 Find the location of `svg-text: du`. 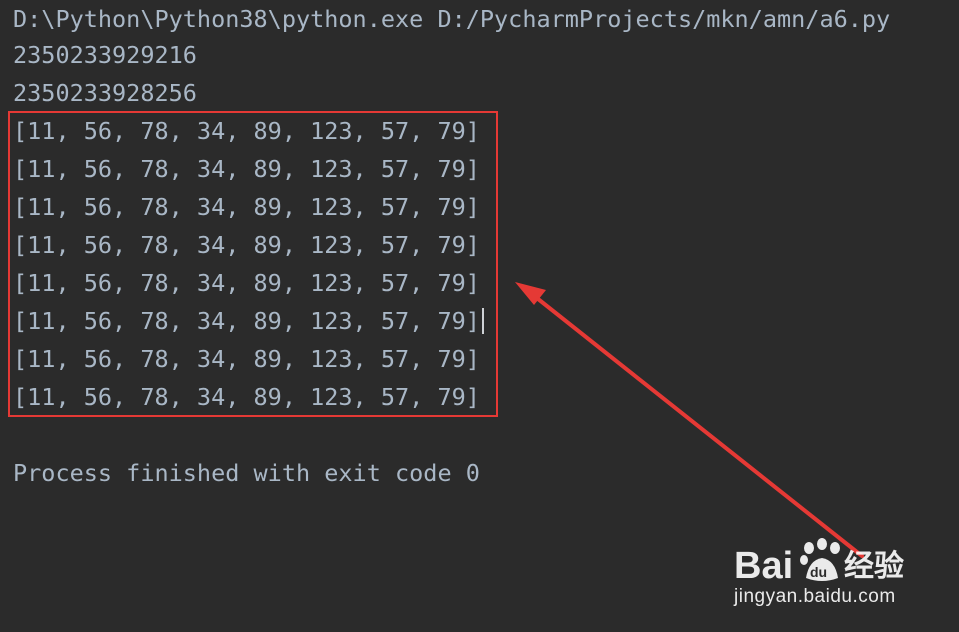

svg-text: du is located at coordinates (818, 572).